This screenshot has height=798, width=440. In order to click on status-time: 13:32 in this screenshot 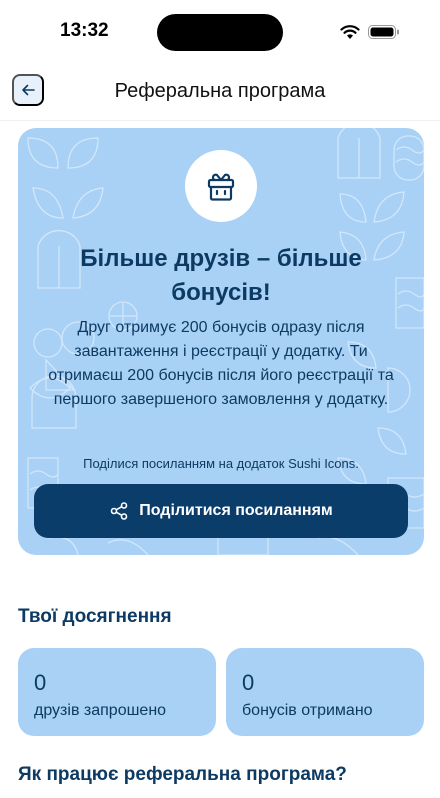, I will do `click(84, 30)`.